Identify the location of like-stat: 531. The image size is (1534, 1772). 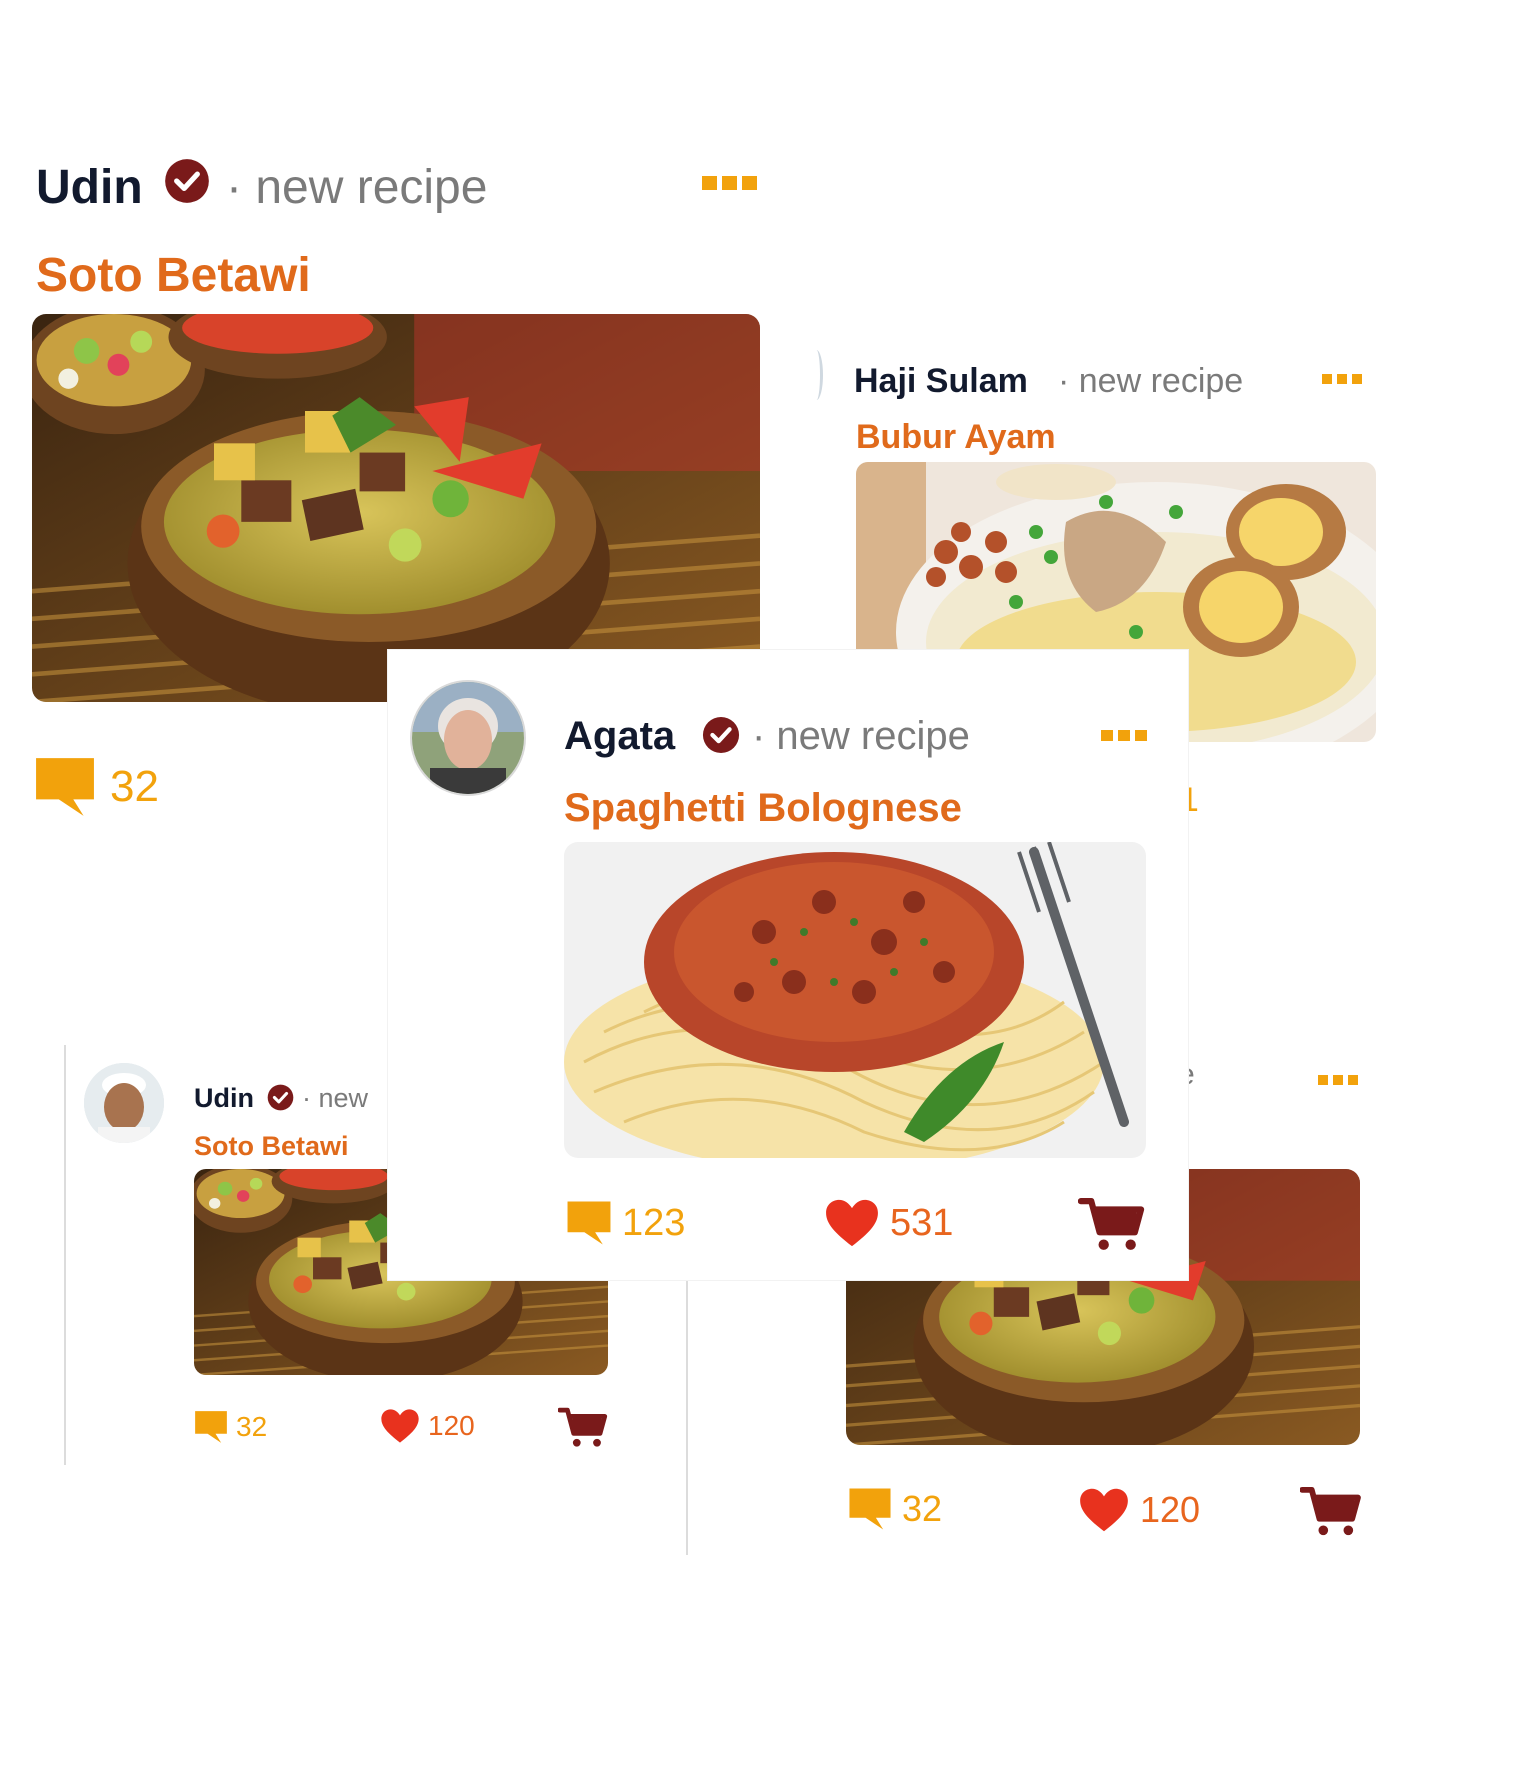
(888, 1223).